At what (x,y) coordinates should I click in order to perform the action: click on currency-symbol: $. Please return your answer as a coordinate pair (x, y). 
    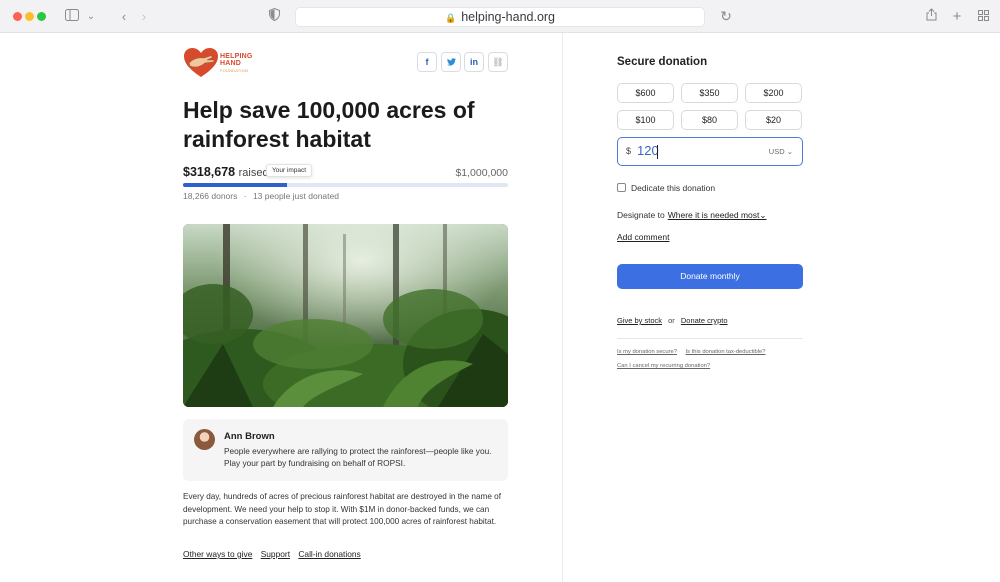
    Looking at the image, I should click on (629, 151).